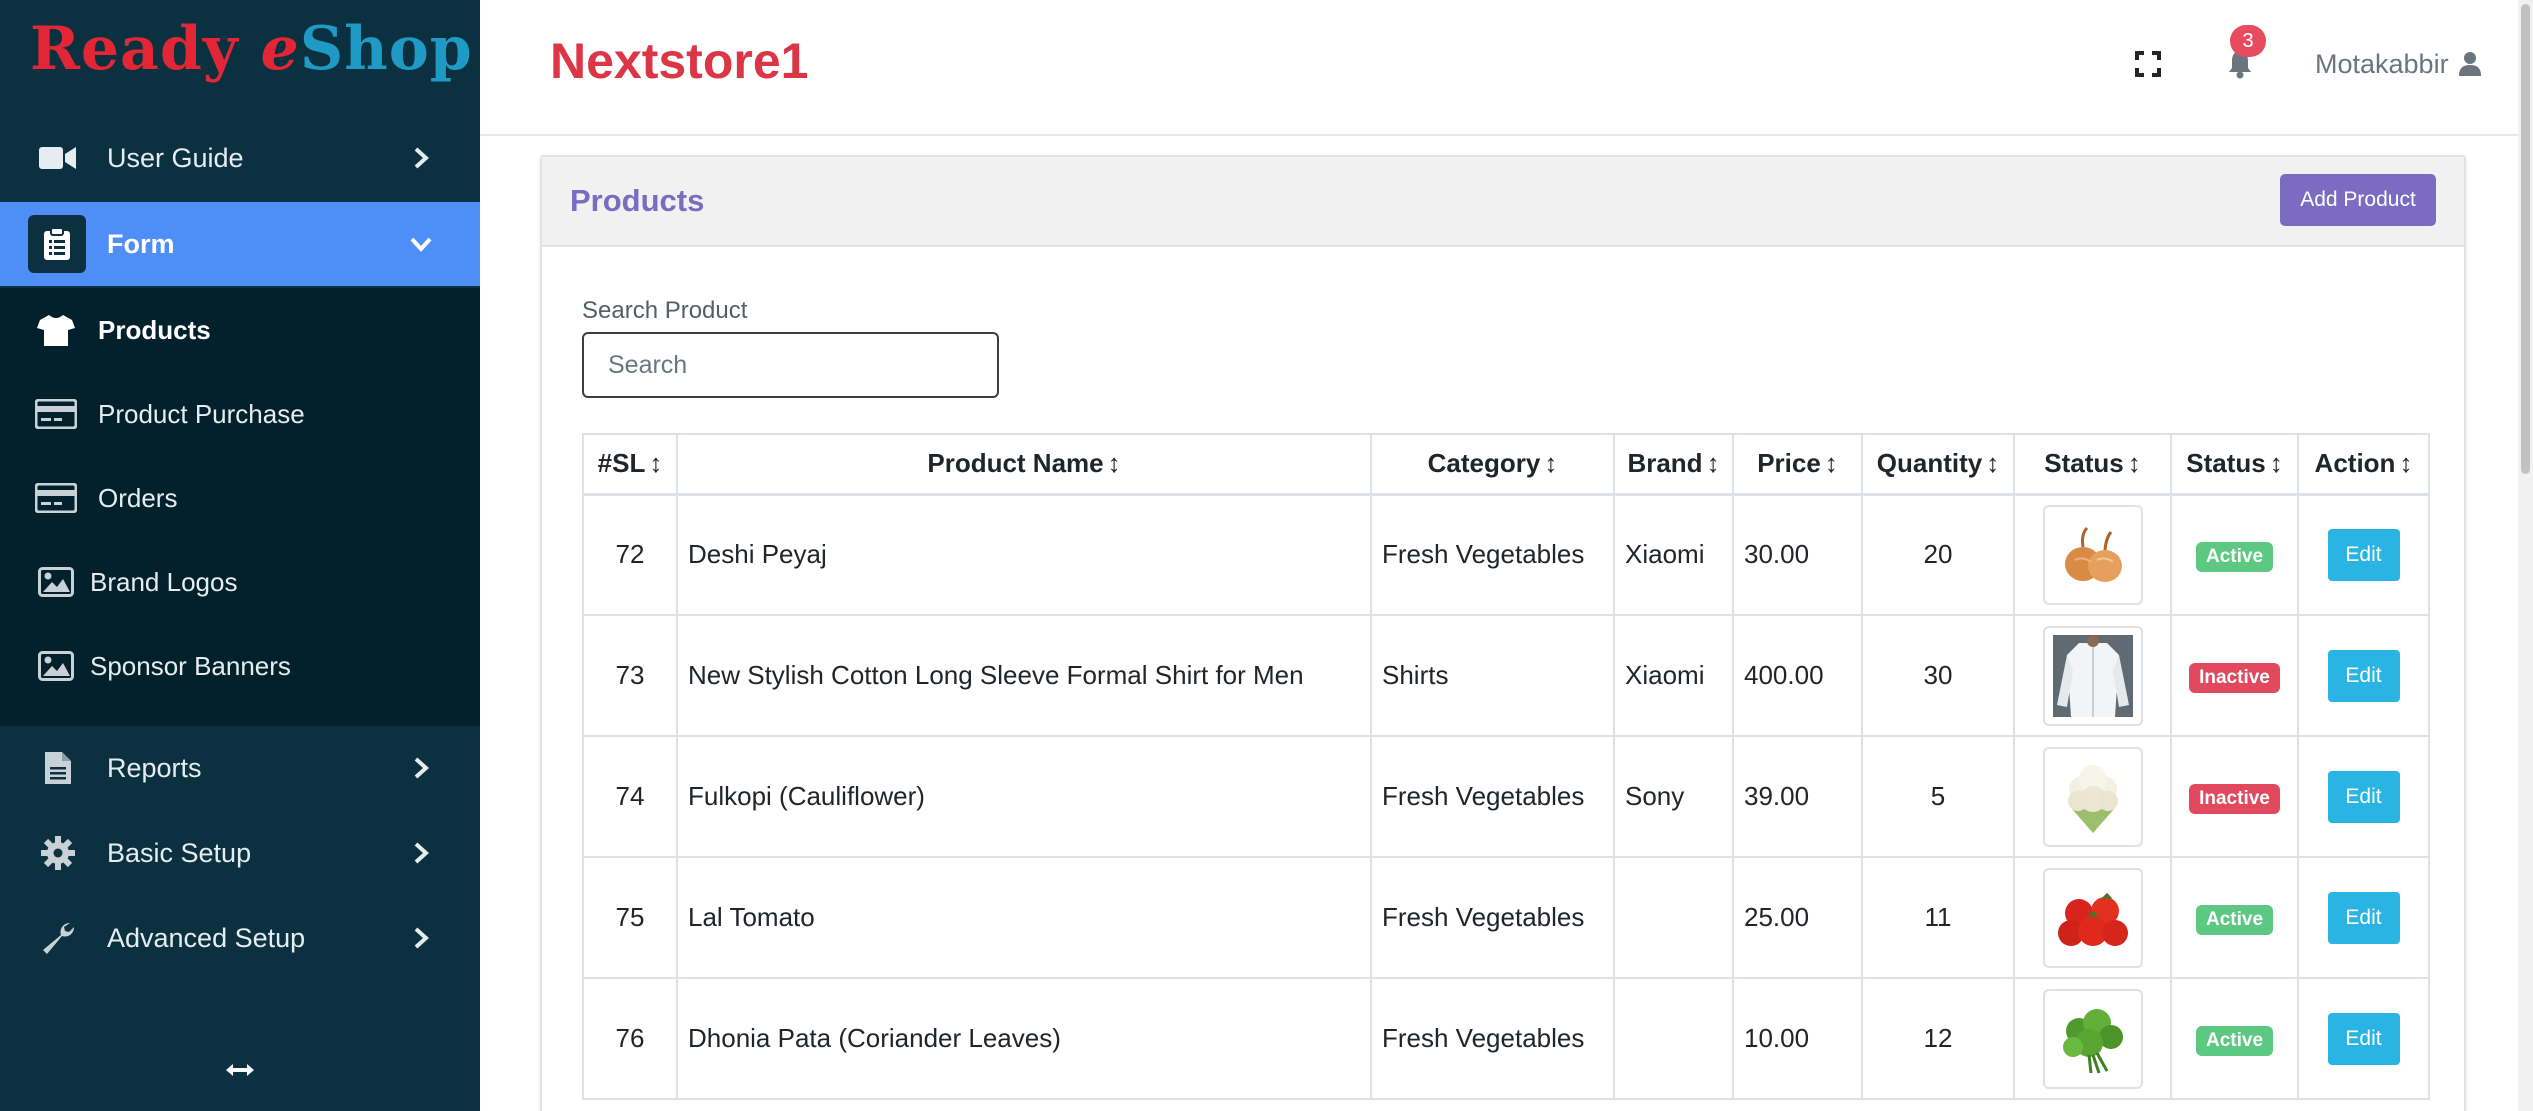 The height and width of the screenshot is (1111, 2533). I want to click on cell-quantity: 20, so click(1938, 554).